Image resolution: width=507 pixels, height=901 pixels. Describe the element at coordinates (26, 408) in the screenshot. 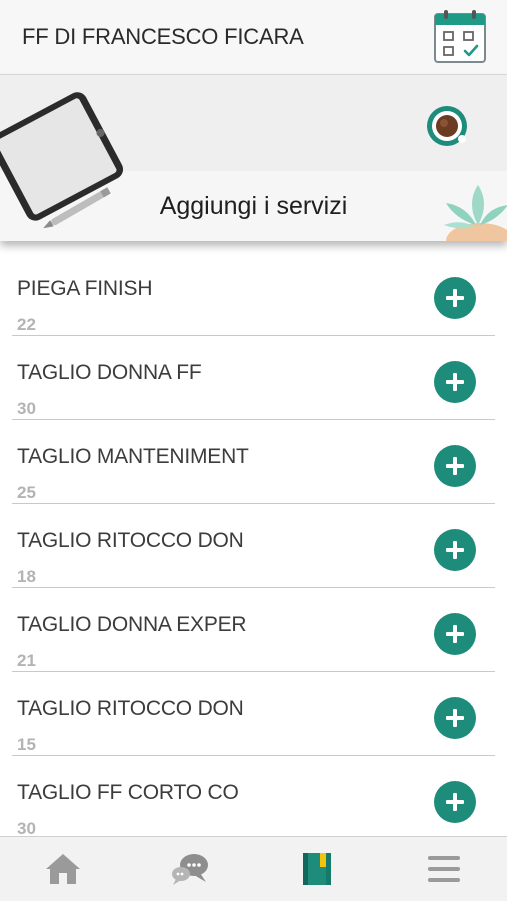

I see `service-number: 30` at that location.